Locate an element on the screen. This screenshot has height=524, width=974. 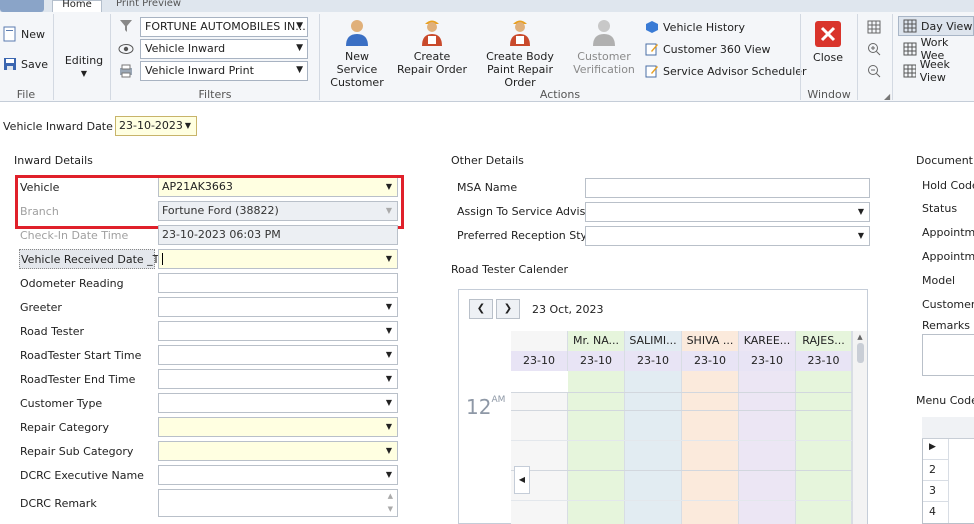
remarks-field is located at coordinates (948, 355).